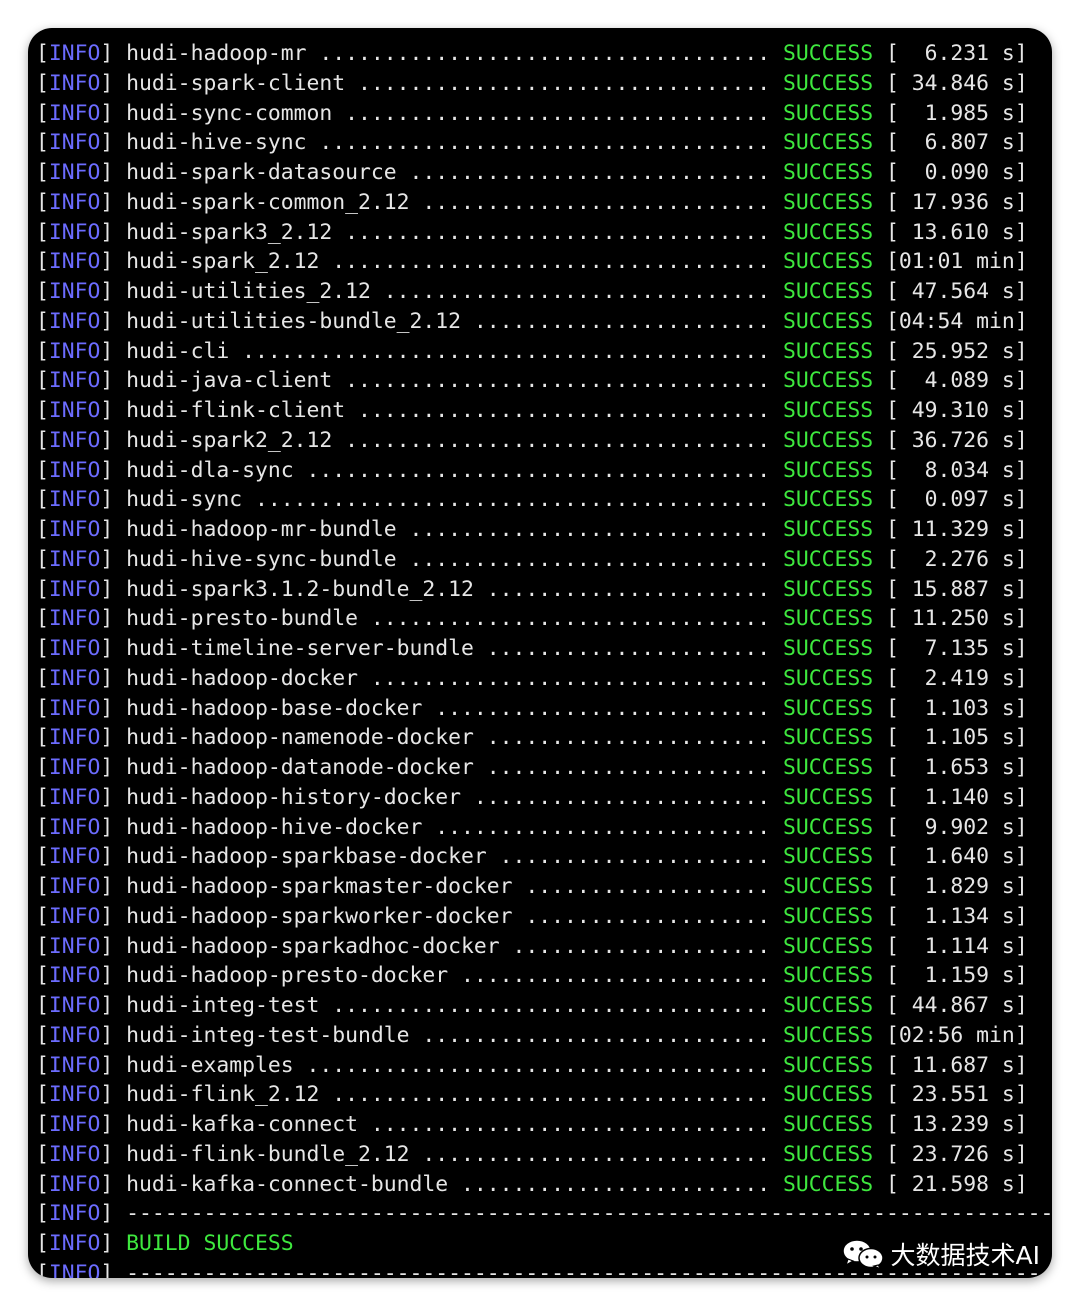  What do you see at coordinates (956, 440) in the screenshot?
I see `build-time: 36.726 s` at bounding box center [956, 440].